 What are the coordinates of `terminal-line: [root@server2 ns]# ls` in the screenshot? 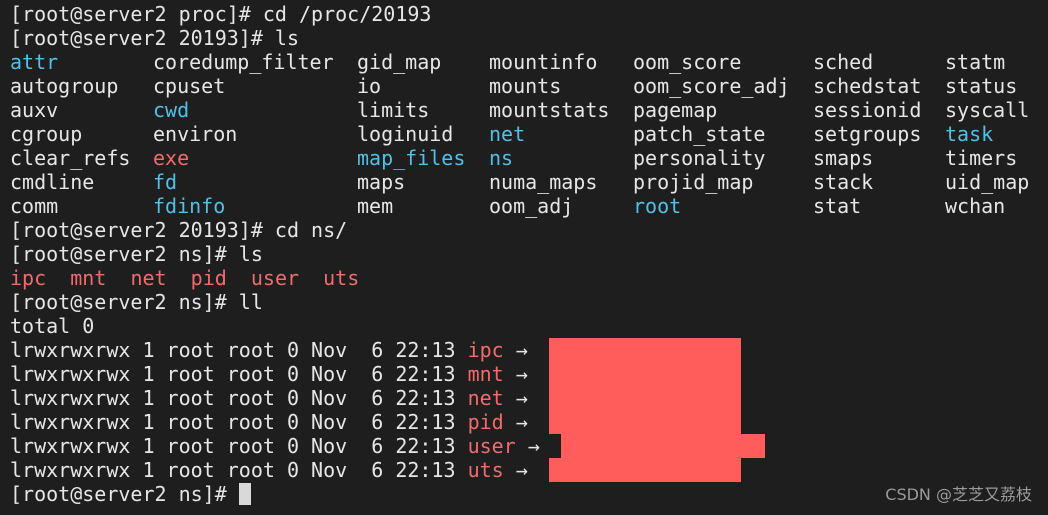 It's located at (136, 254).